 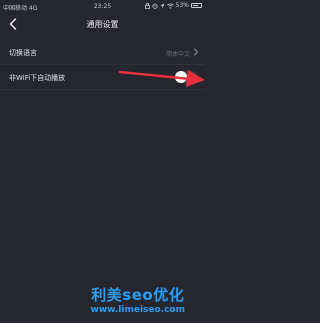 I want to click on location-icon, so click(x=162, y=5).